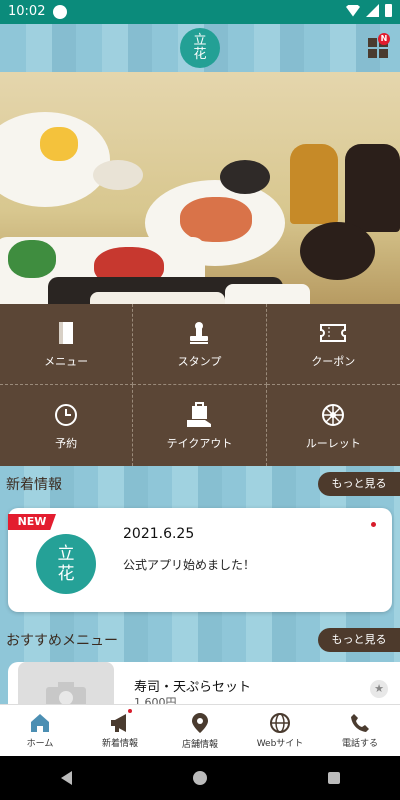  I want to click on roulette-icon, so click(333, 415).